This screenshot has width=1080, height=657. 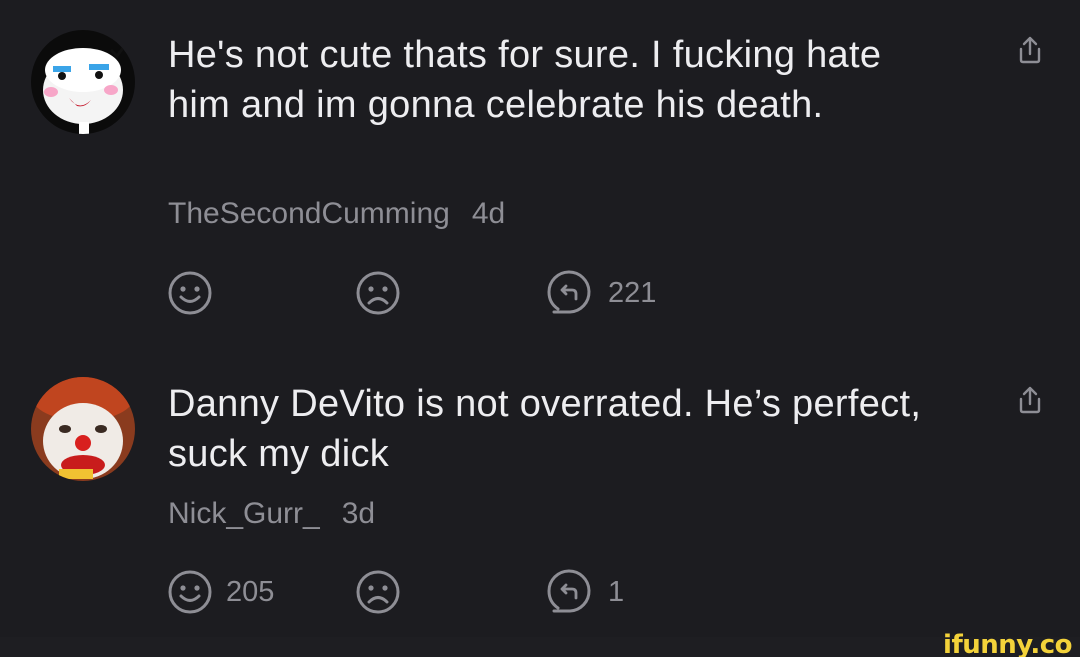 I want to click on comment-meta: Nick_Gurr_ 3d, so click(x=271, y=514).